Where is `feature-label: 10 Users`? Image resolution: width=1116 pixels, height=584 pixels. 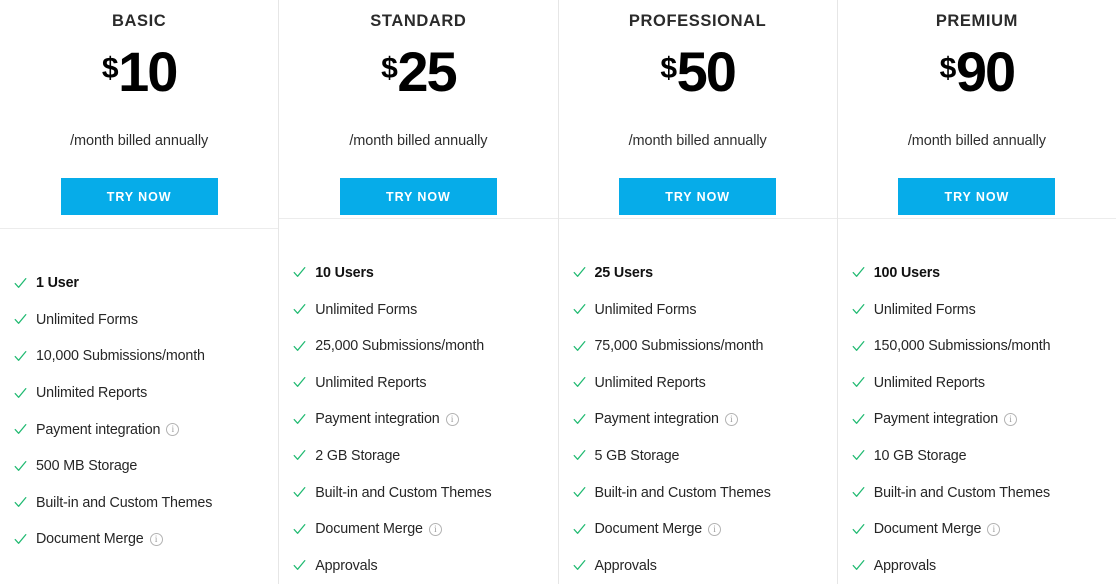
feature-label: 10 Users is located at coordinates (344, 272).